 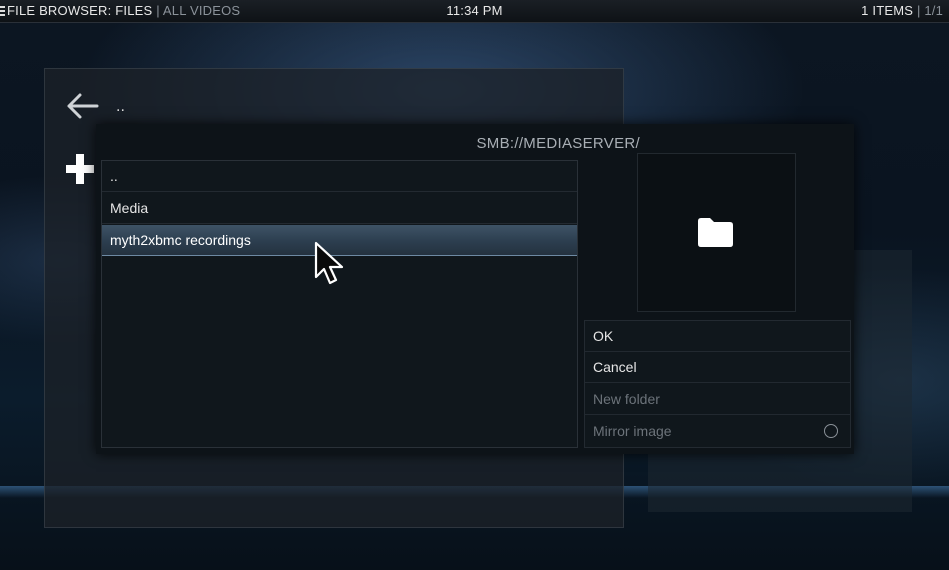 I want to click on breadcrumb: FILE BROWSER: FILES | ALL VIDEOS, so click(x=120, y=11).